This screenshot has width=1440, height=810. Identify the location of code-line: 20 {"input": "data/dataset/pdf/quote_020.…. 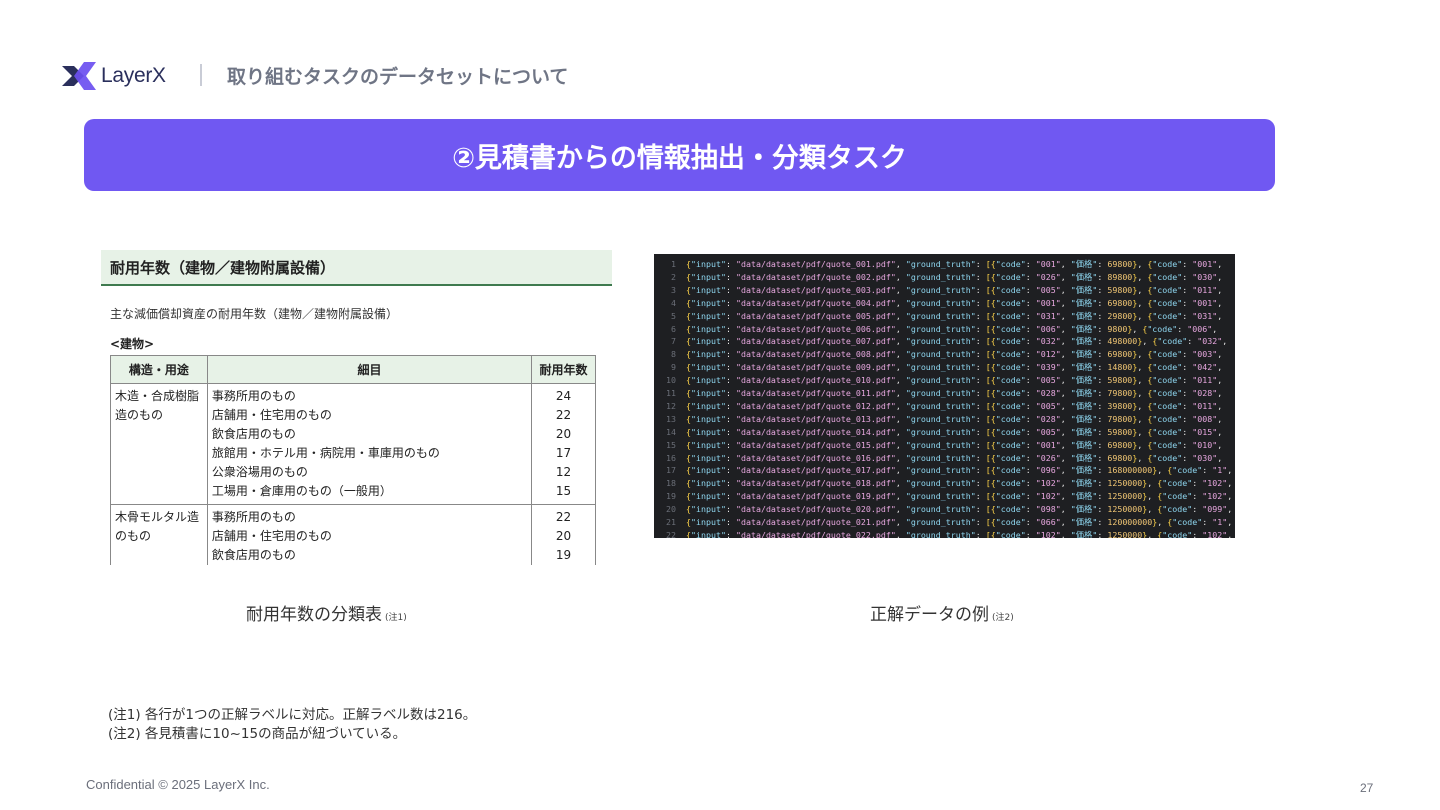
(944, 509).